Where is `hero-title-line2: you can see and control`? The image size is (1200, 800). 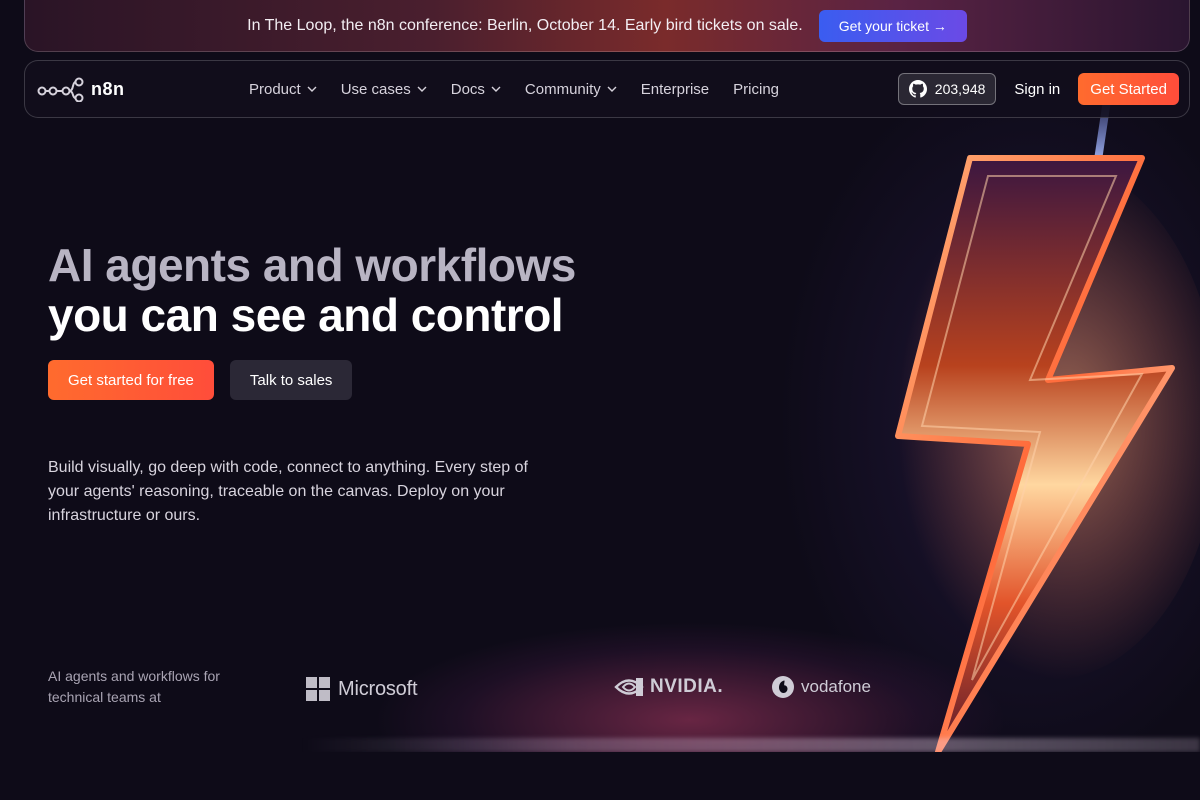 hero-title-line2: you can see and control is located at coordinates (306, 315).